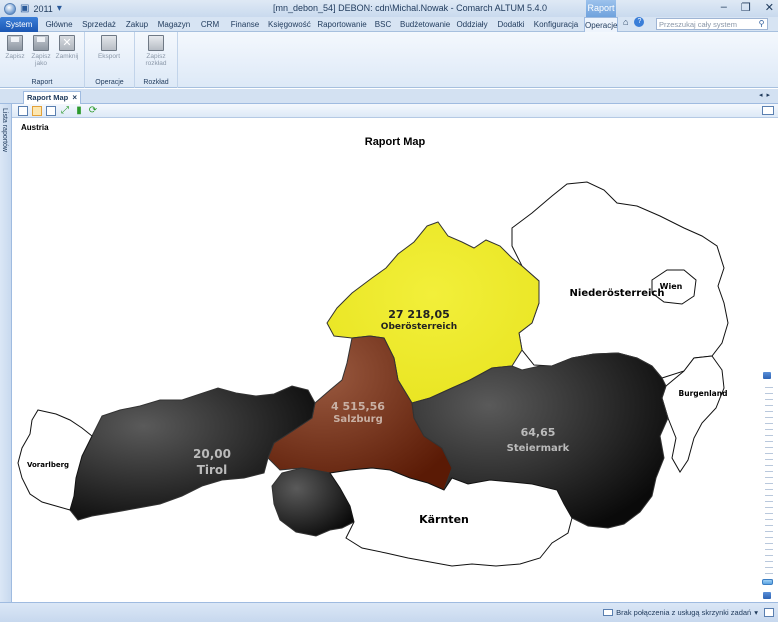 The image size is (778, 622). I want to click on status-message: Brak połączenia z usługą skrzynki zadań, so click(684, 612).